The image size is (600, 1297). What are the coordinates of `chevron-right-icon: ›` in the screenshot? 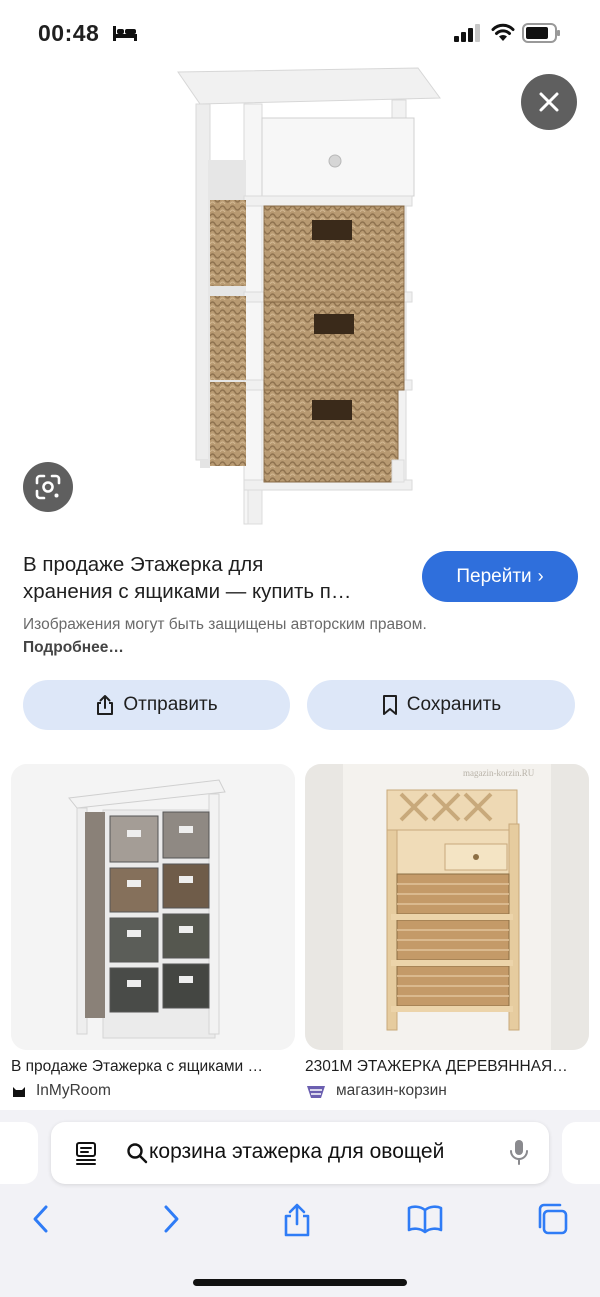 It's located at (540, 576).